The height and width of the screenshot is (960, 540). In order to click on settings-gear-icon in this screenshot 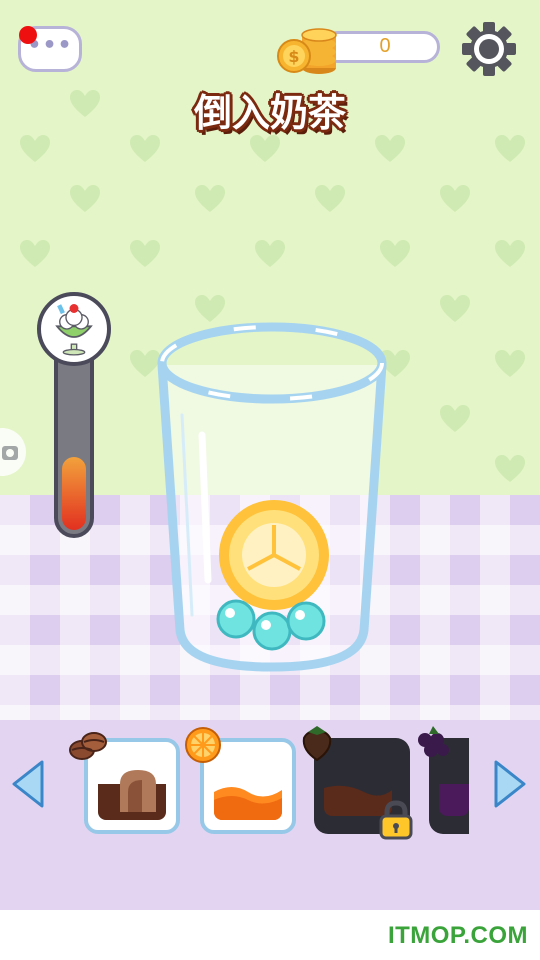, I will do `click(489, 49)`.